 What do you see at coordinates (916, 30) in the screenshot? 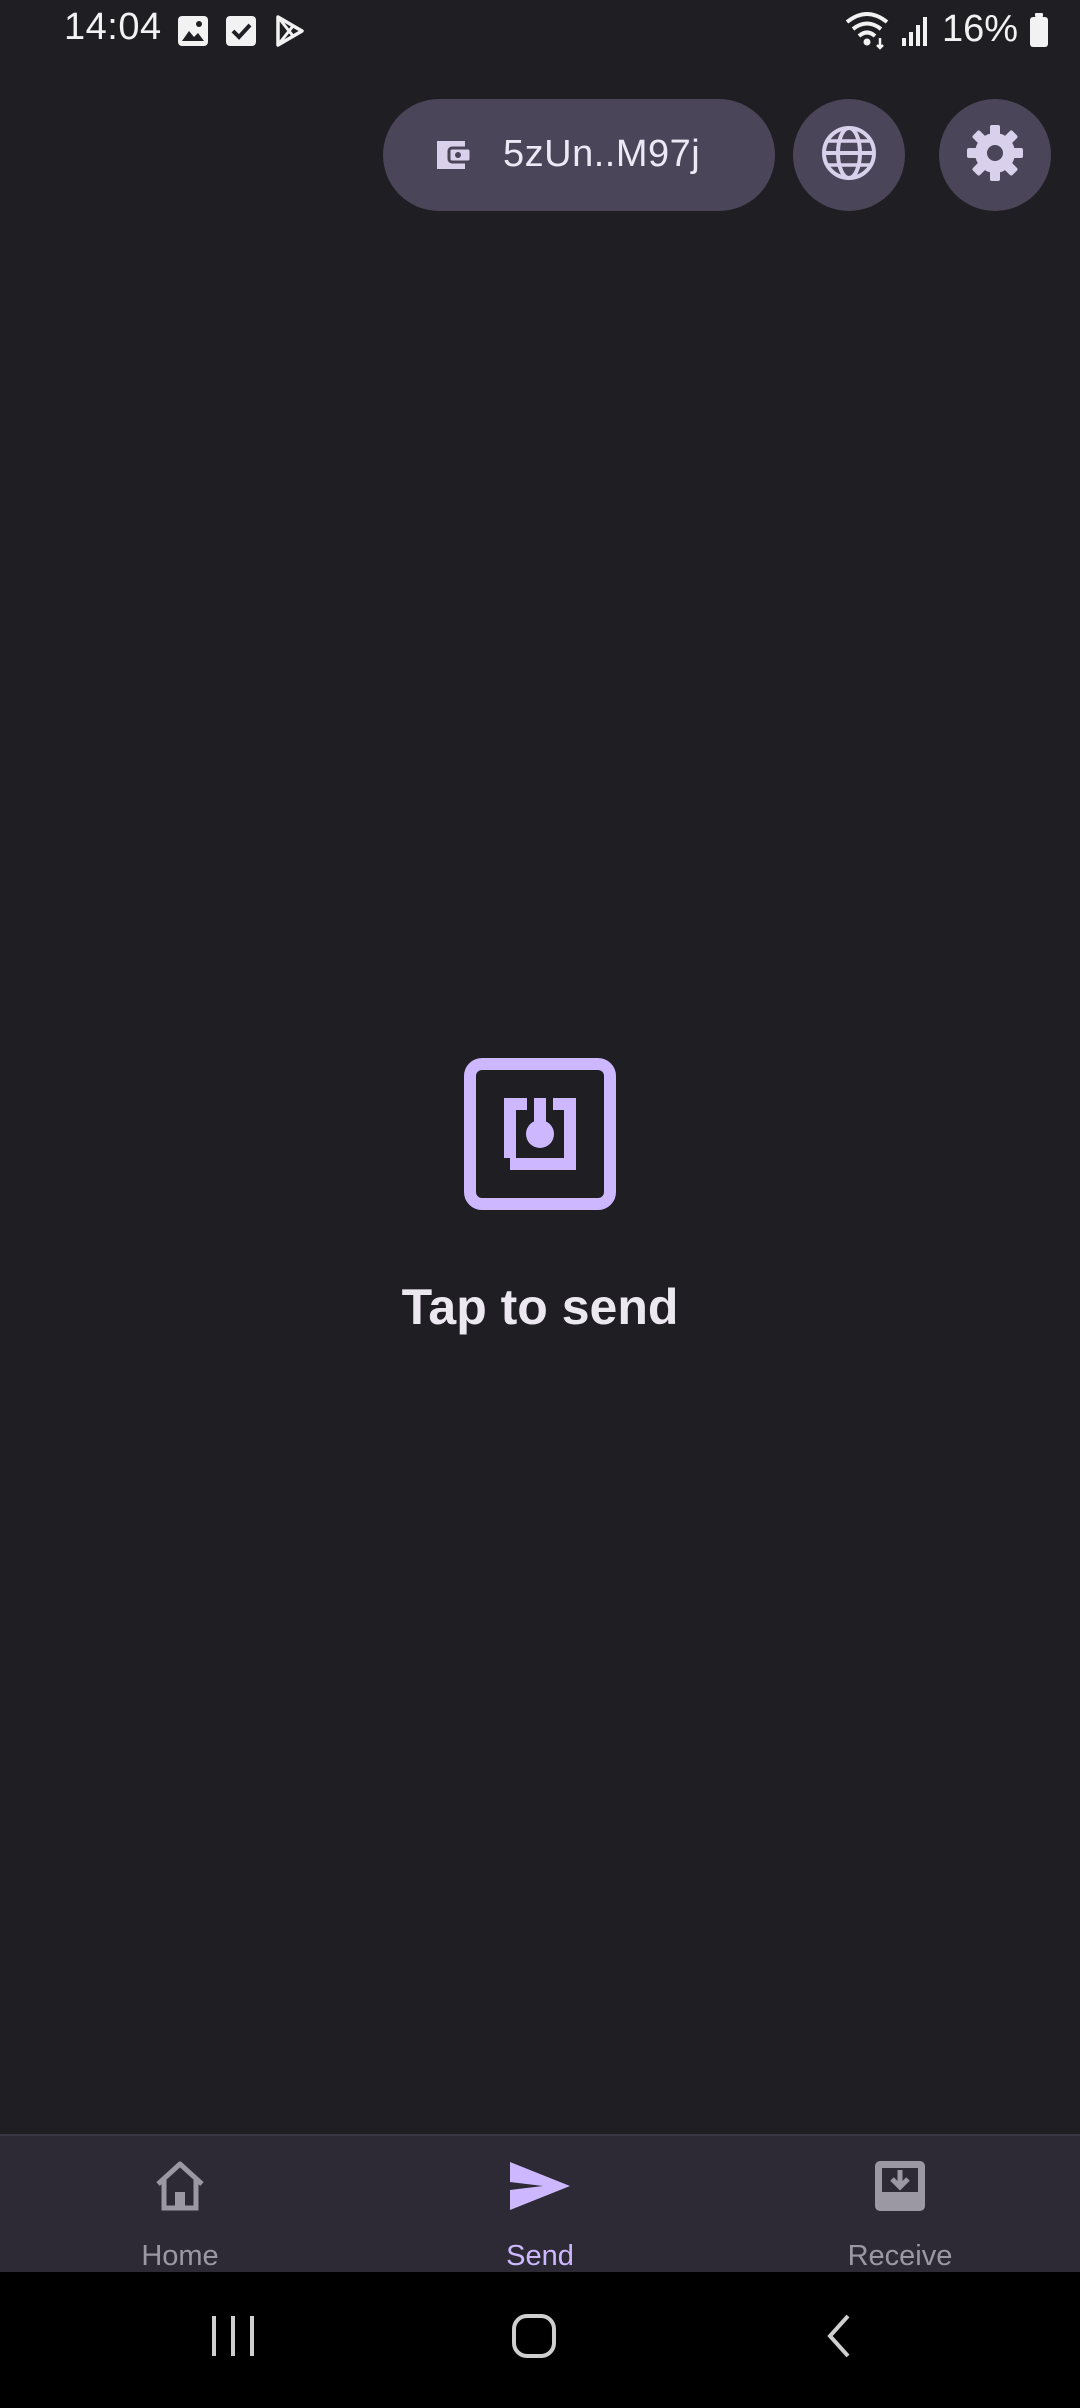
I see `signal-icon` at bounding box center [916, 30].